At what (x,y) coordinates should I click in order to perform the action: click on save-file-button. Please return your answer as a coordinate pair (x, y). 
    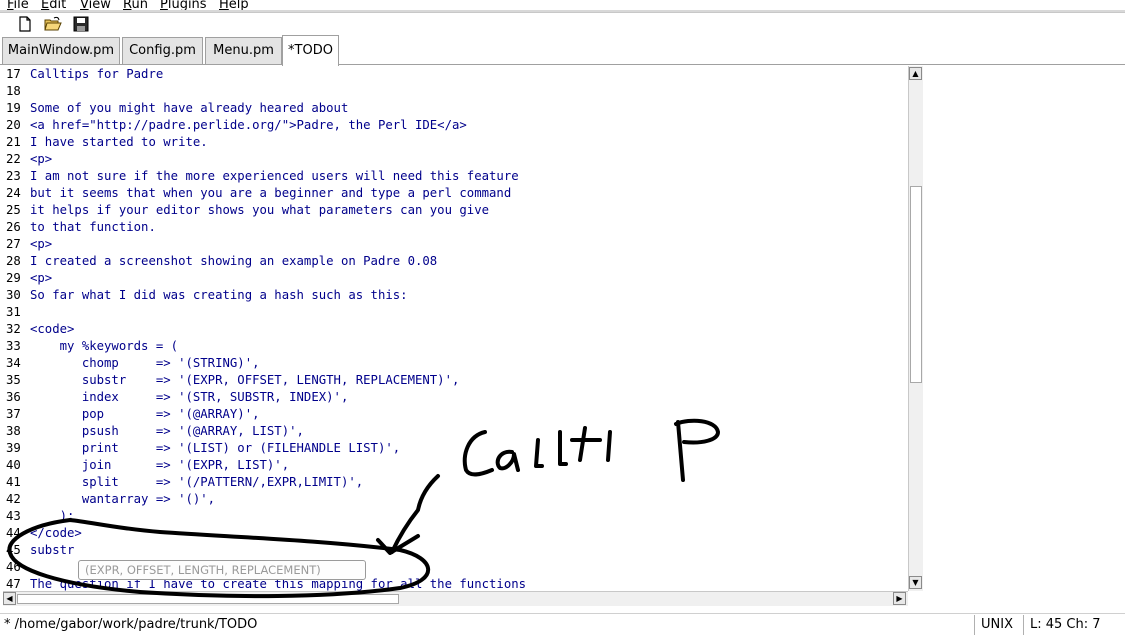
    Looking at the image, I should click on (81, 24).